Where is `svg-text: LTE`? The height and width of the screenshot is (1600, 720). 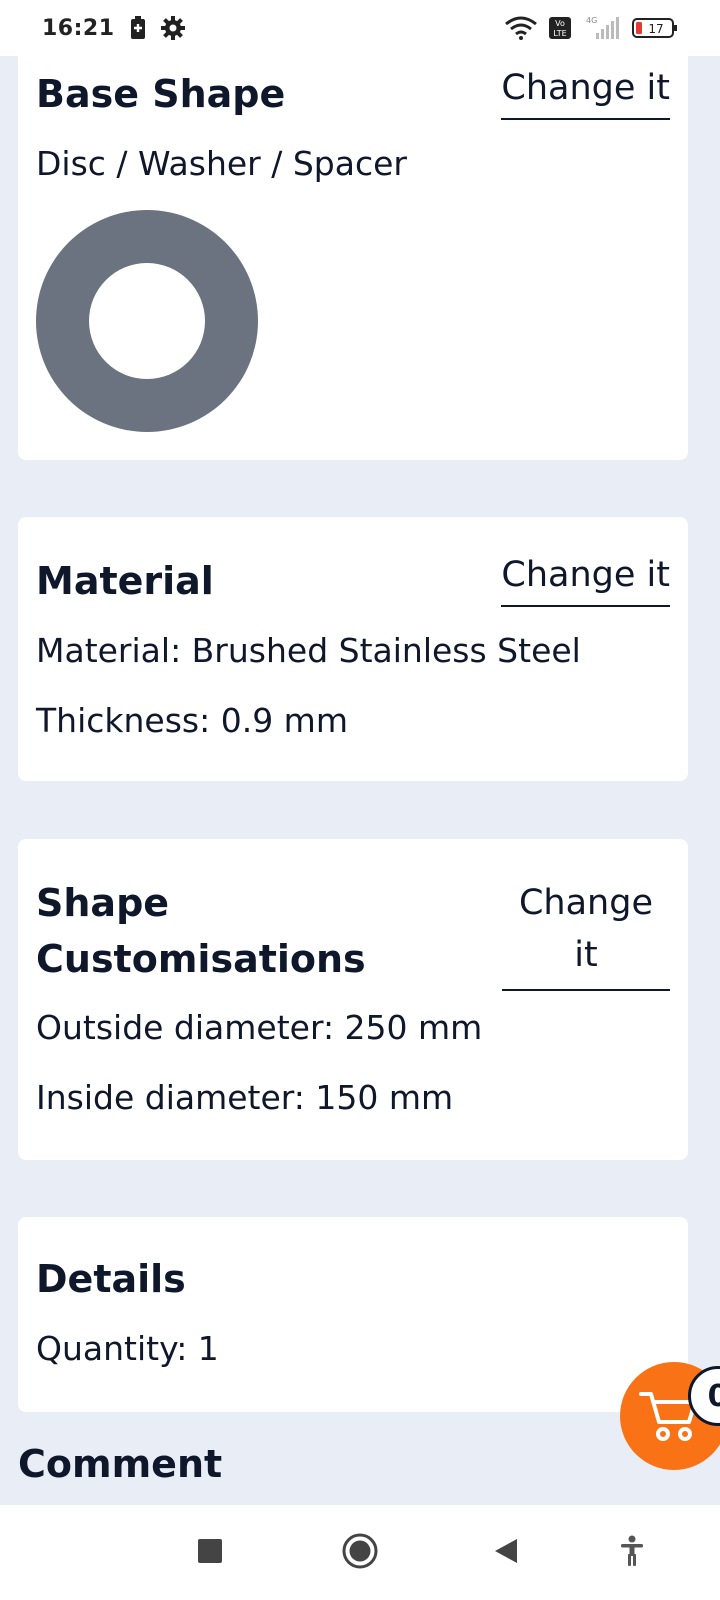
svg-text: LTE is located at coordinates (559, 33).